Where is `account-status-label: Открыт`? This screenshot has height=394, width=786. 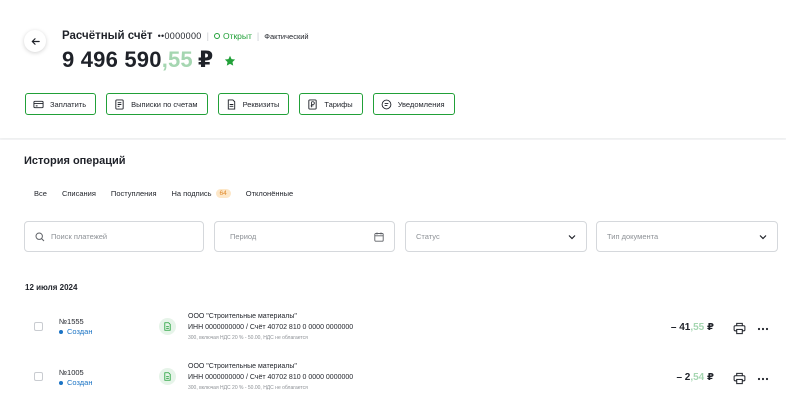
account-status-label: Открыт is located at coordinates (237, 36).